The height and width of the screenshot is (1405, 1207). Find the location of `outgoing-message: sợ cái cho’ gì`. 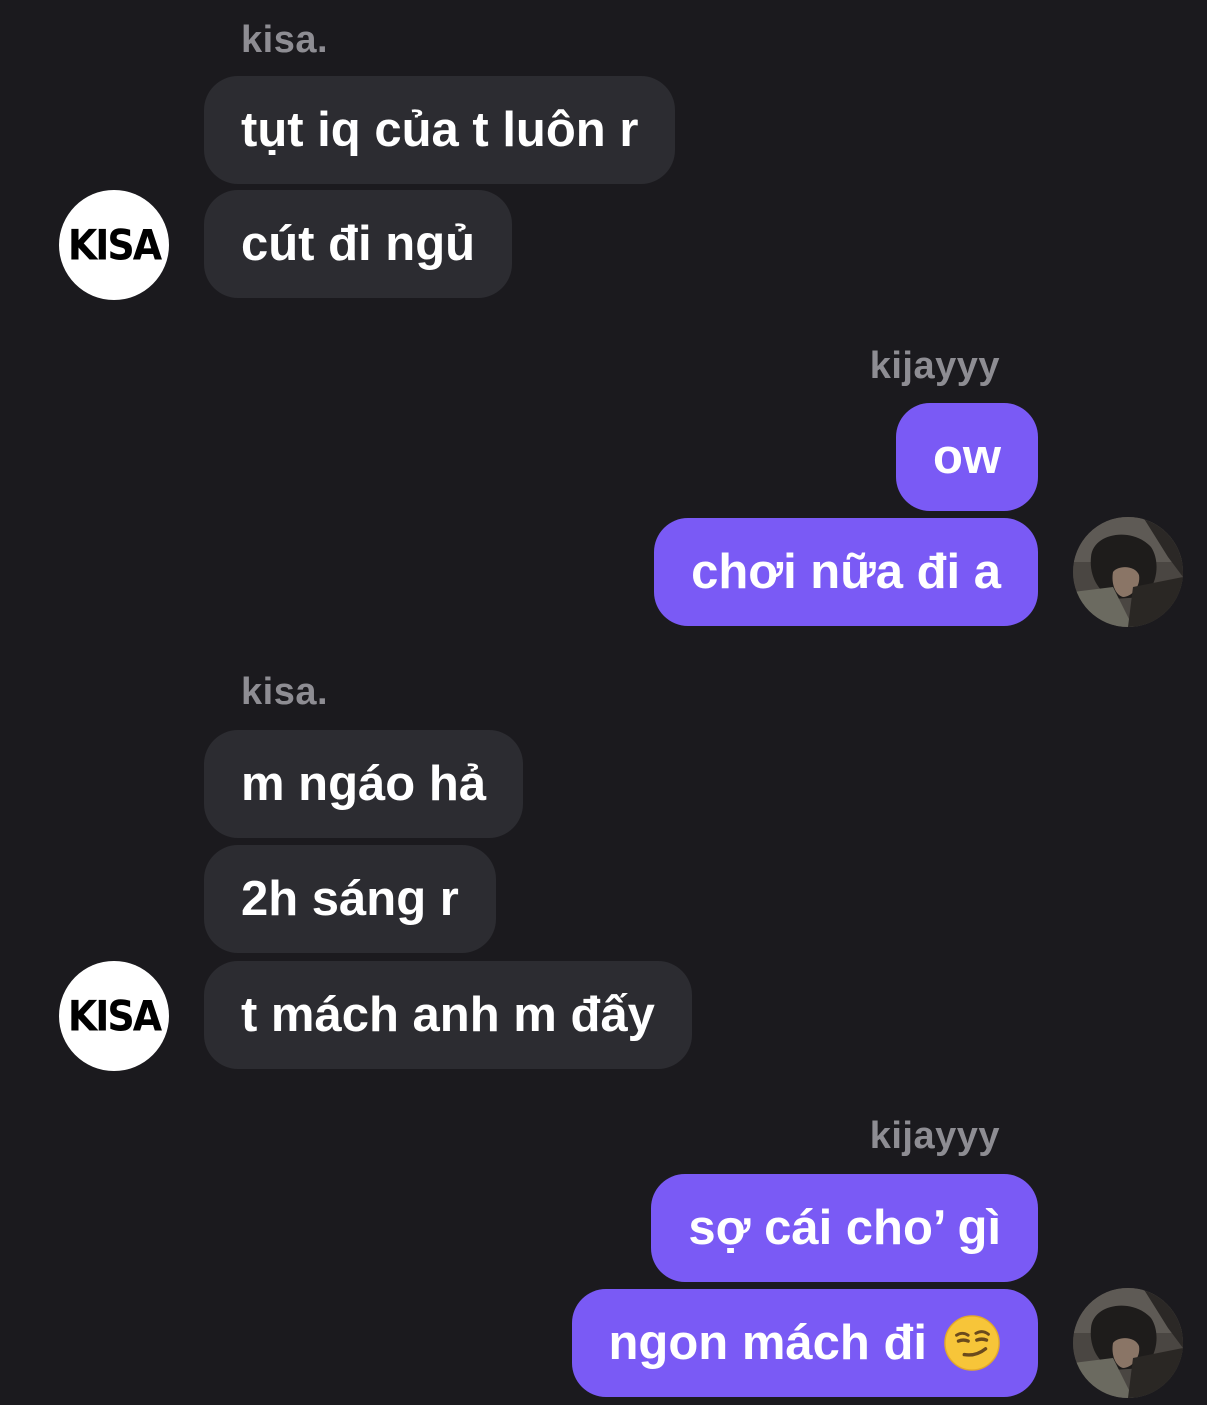

outgoing-message: sợ cái cho’ gì is located at coordinates (844, 1228).